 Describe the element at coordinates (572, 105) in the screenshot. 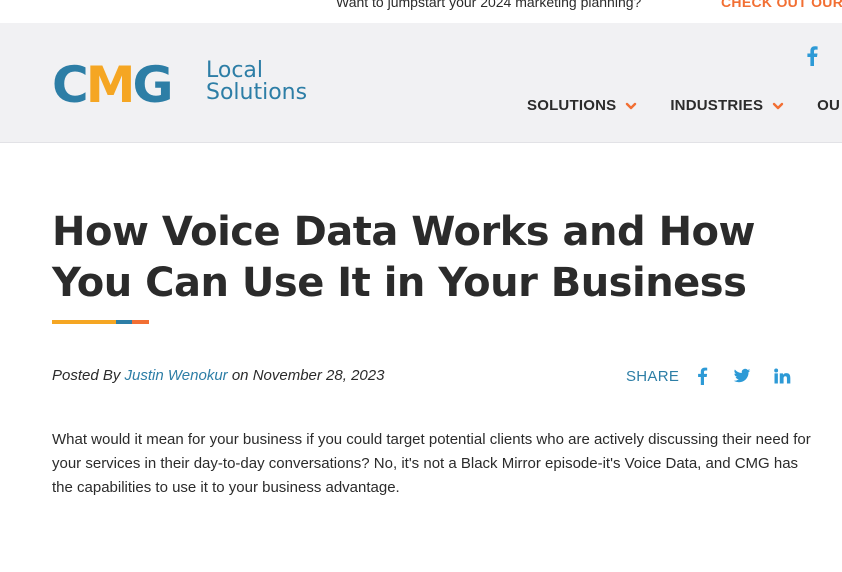

I see `nav-solutions-label: SOLUTIONS` at that location.